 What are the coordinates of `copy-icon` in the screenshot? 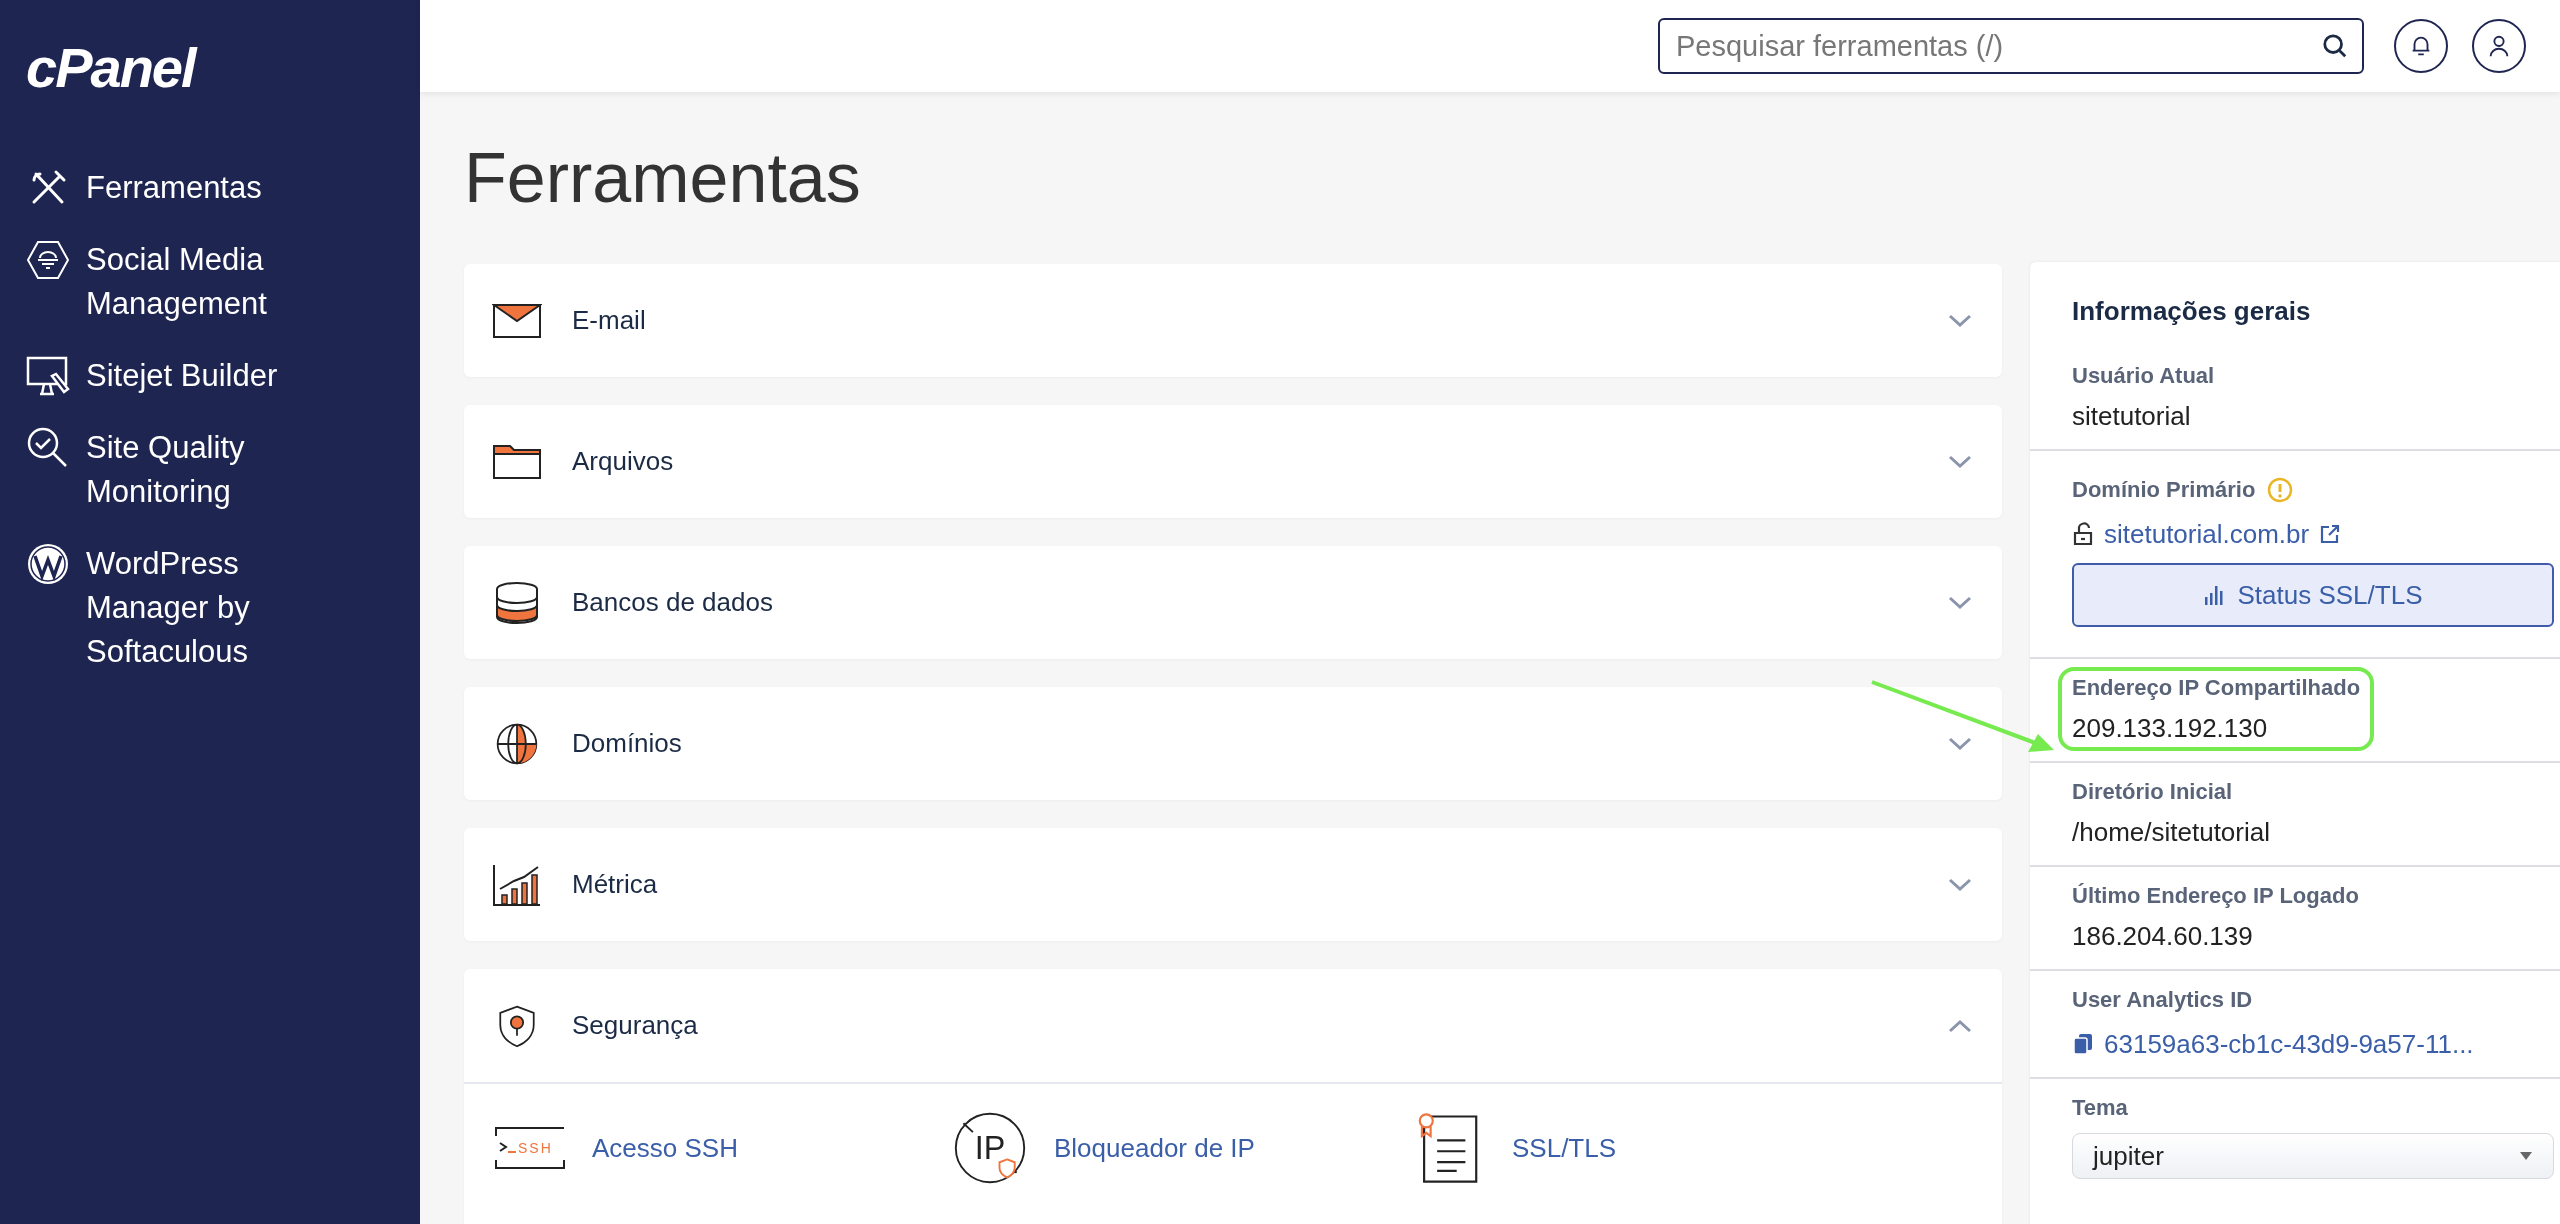 It's located at (2083, 1044).